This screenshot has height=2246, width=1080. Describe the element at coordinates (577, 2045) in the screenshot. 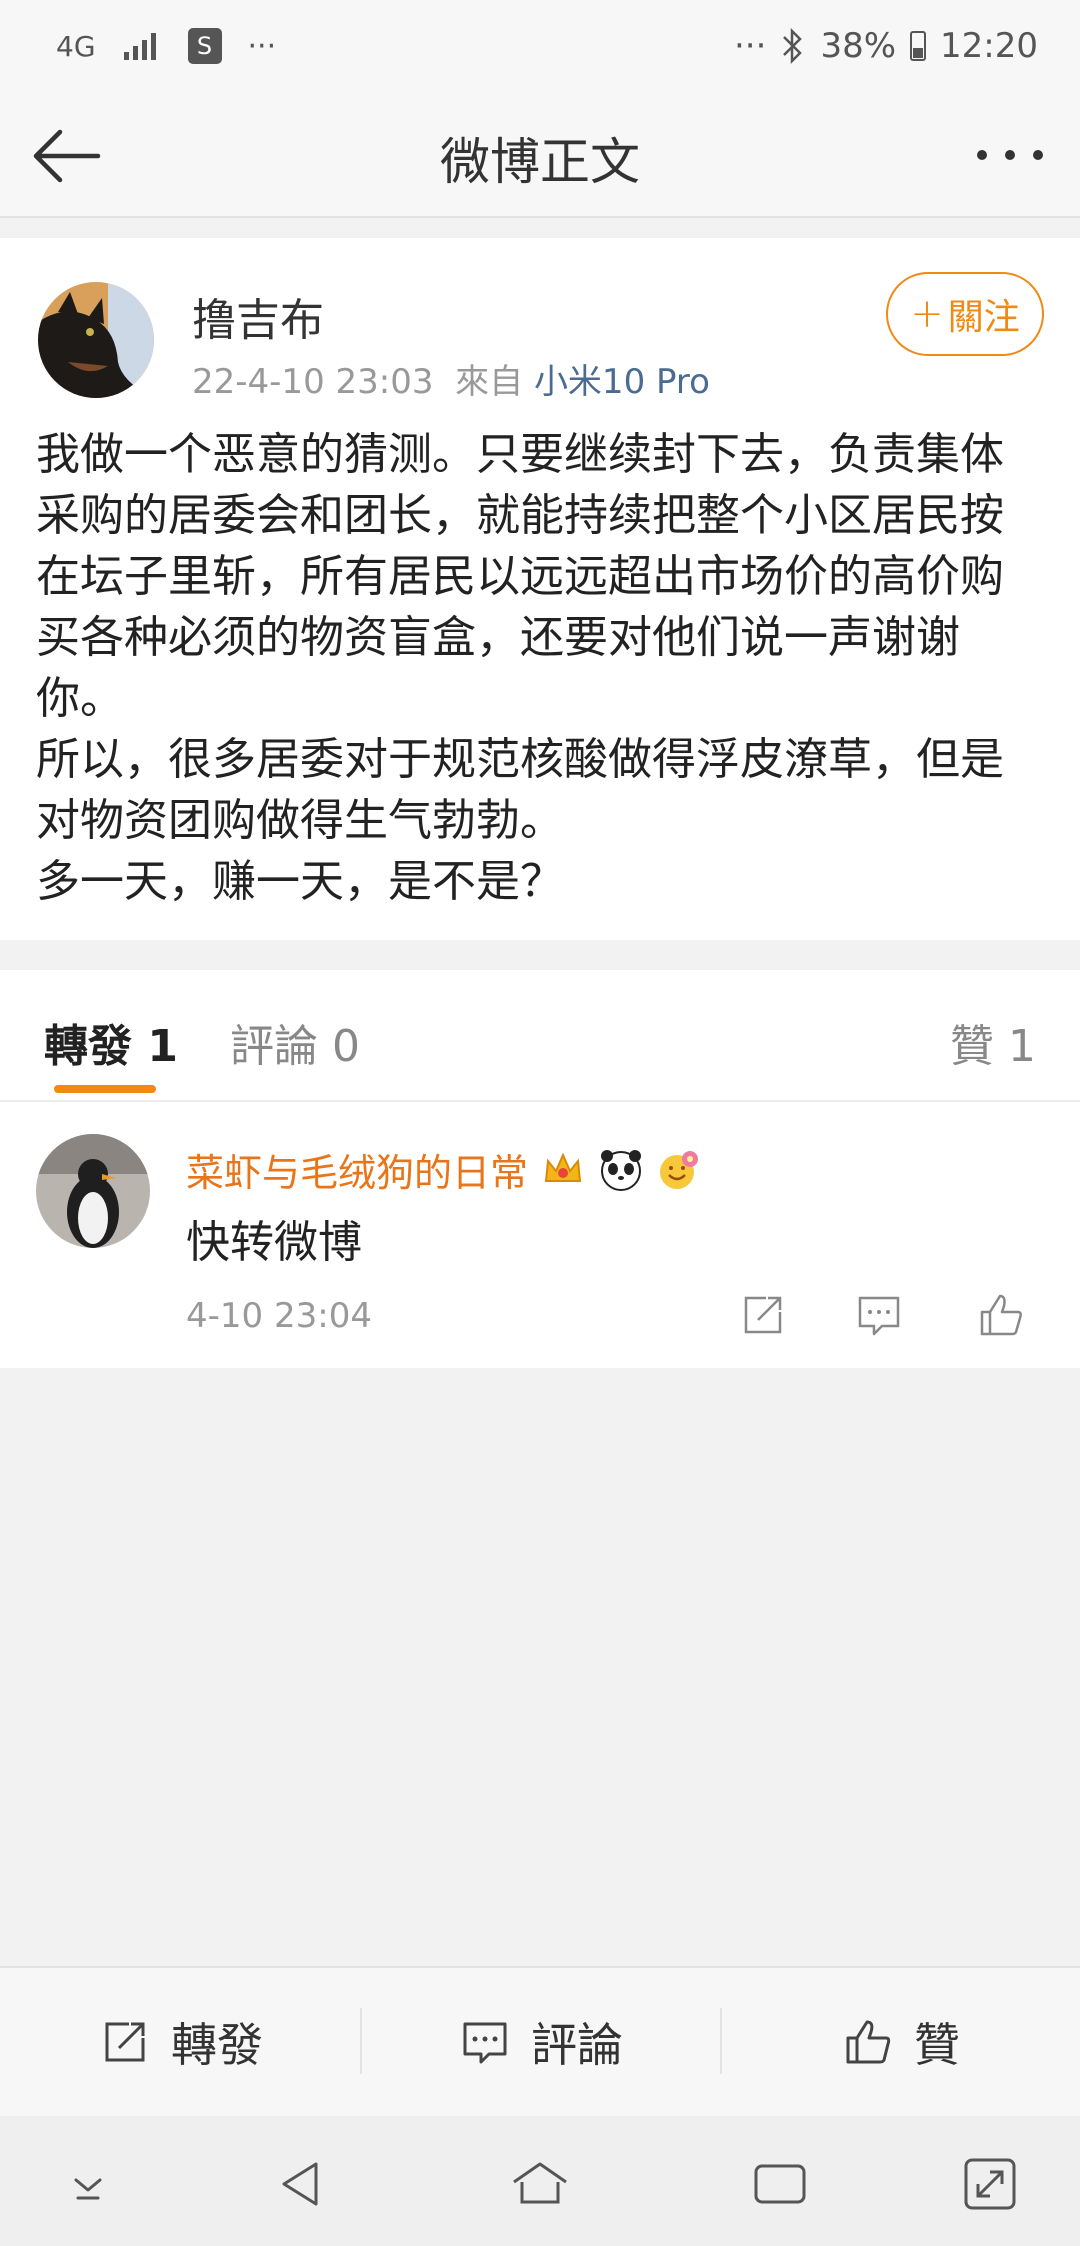

I see `comment-button-label: 評論` at that location.